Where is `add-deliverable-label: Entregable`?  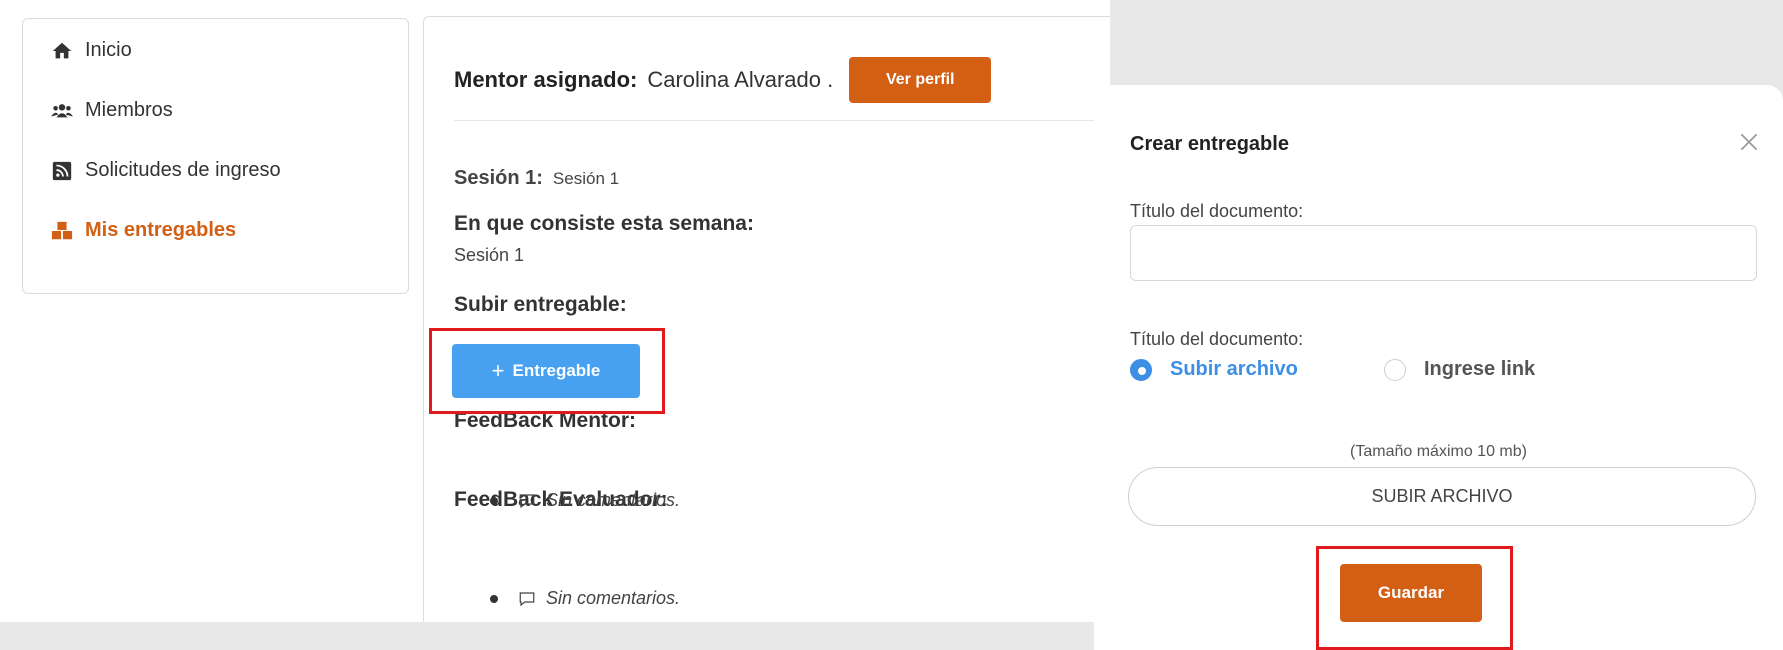
add-deliverable-label: Entregable is located at coordinates (556, 370).